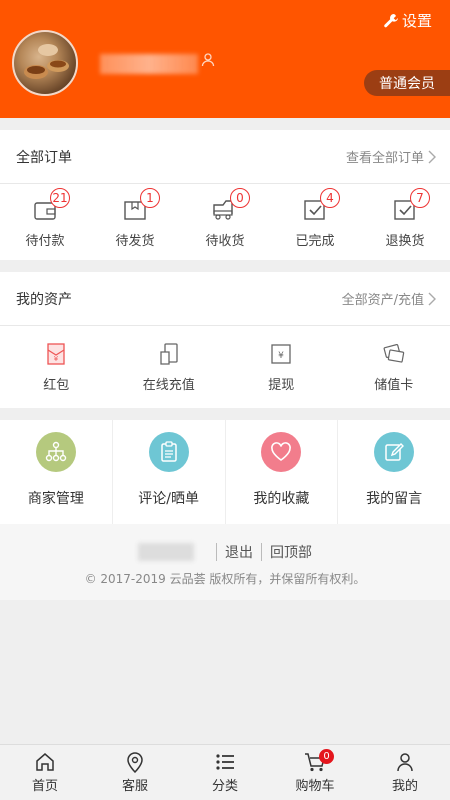 The height and width of the screenshot is (800, 450). Describe the element at coordinates (135, 241) in the screenshot. I see `order-label: 待发货` at that location.